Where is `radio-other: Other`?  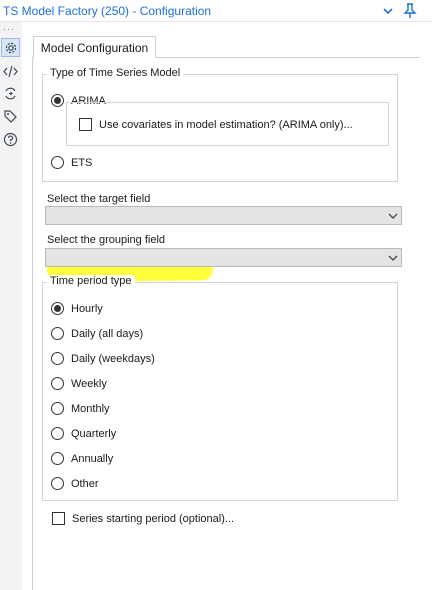
radio-other: Other is located at coordinates (75, 483).